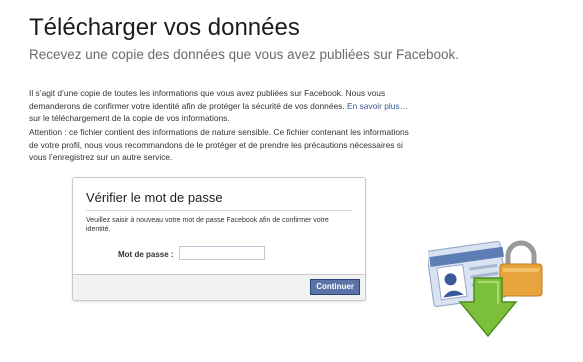 The image size is (583, 362). Describe the element at coordinates (146, 254) in the screenshot. I see `password-label: Mot de passe :` at that location.